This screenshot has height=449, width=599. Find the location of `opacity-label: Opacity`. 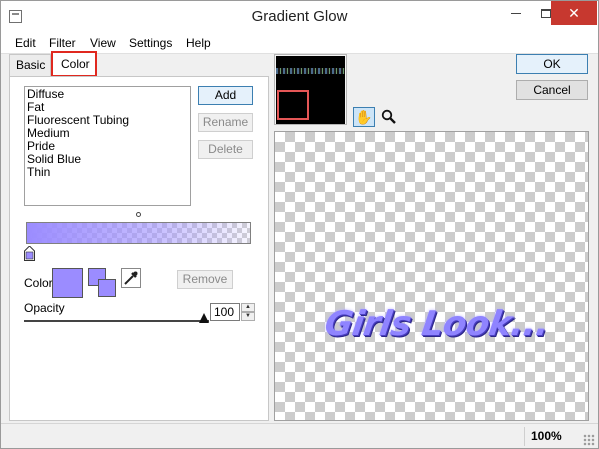

opacity-label: Opacity is located at coordinates (44, 308).